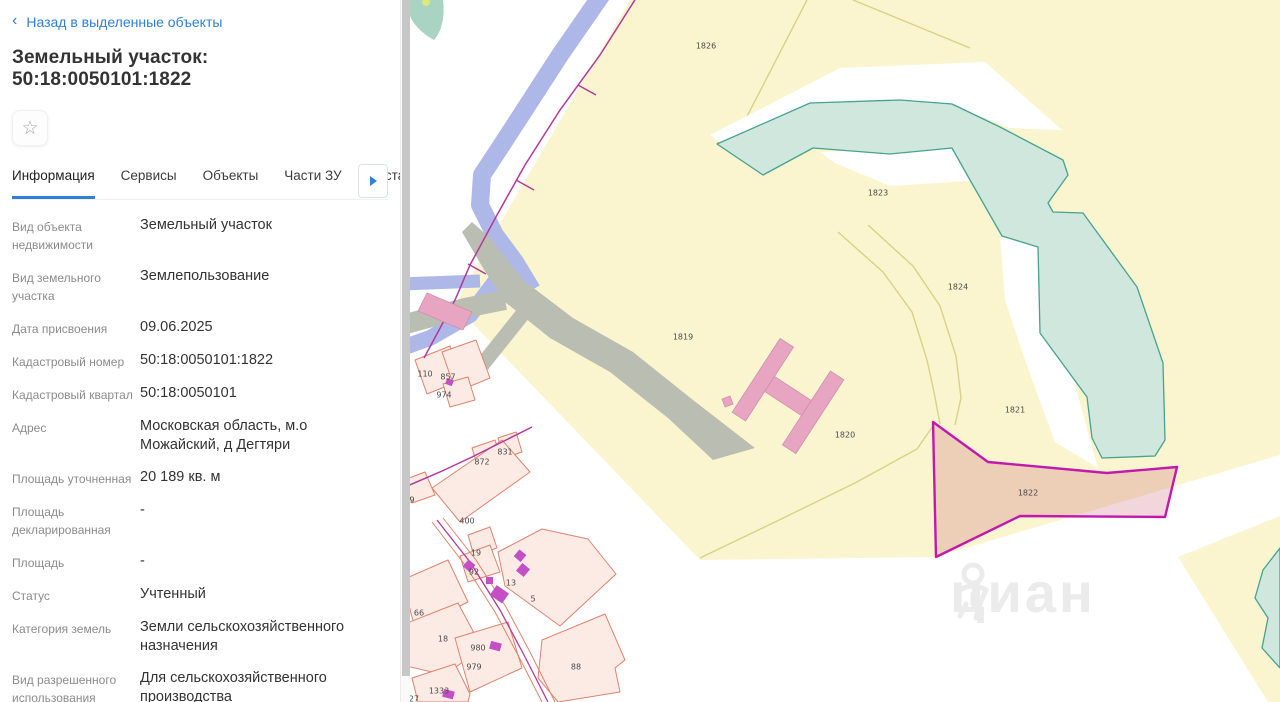  Describe the element at coordinates (231, 183) in the screenshot. I see `tab-3: Объекты` at that location.